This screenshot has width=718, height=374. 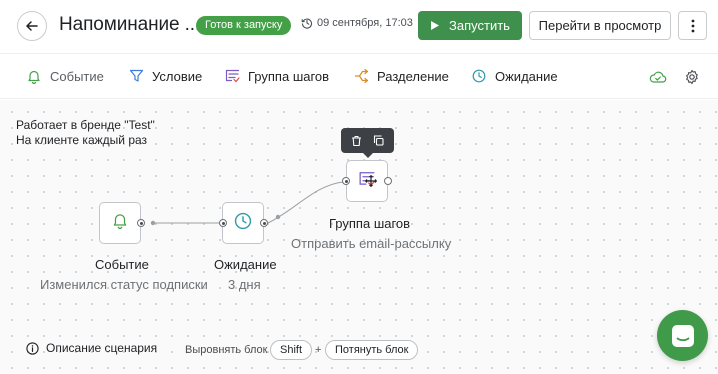 I want to click on node-group-title: Группа шагов, so click(x=370, y=223).